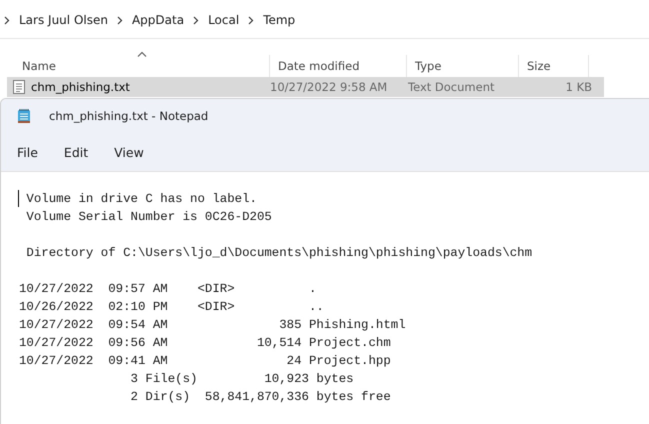  I want to click on file-row: chm_phishing.txt 10/27/2022 9:58 AM Text Document 1 KB, so click(305, 87).